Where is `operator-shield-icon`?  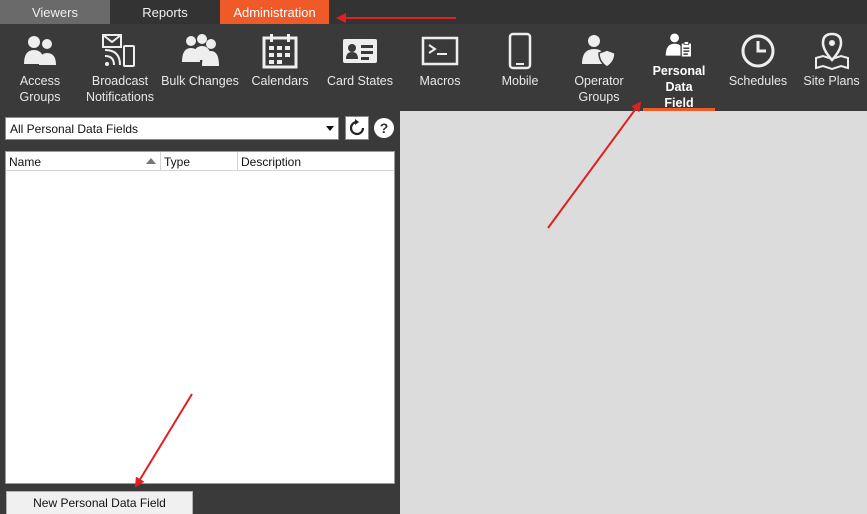 operator-shield-icon is located at coordinates (599, 51).